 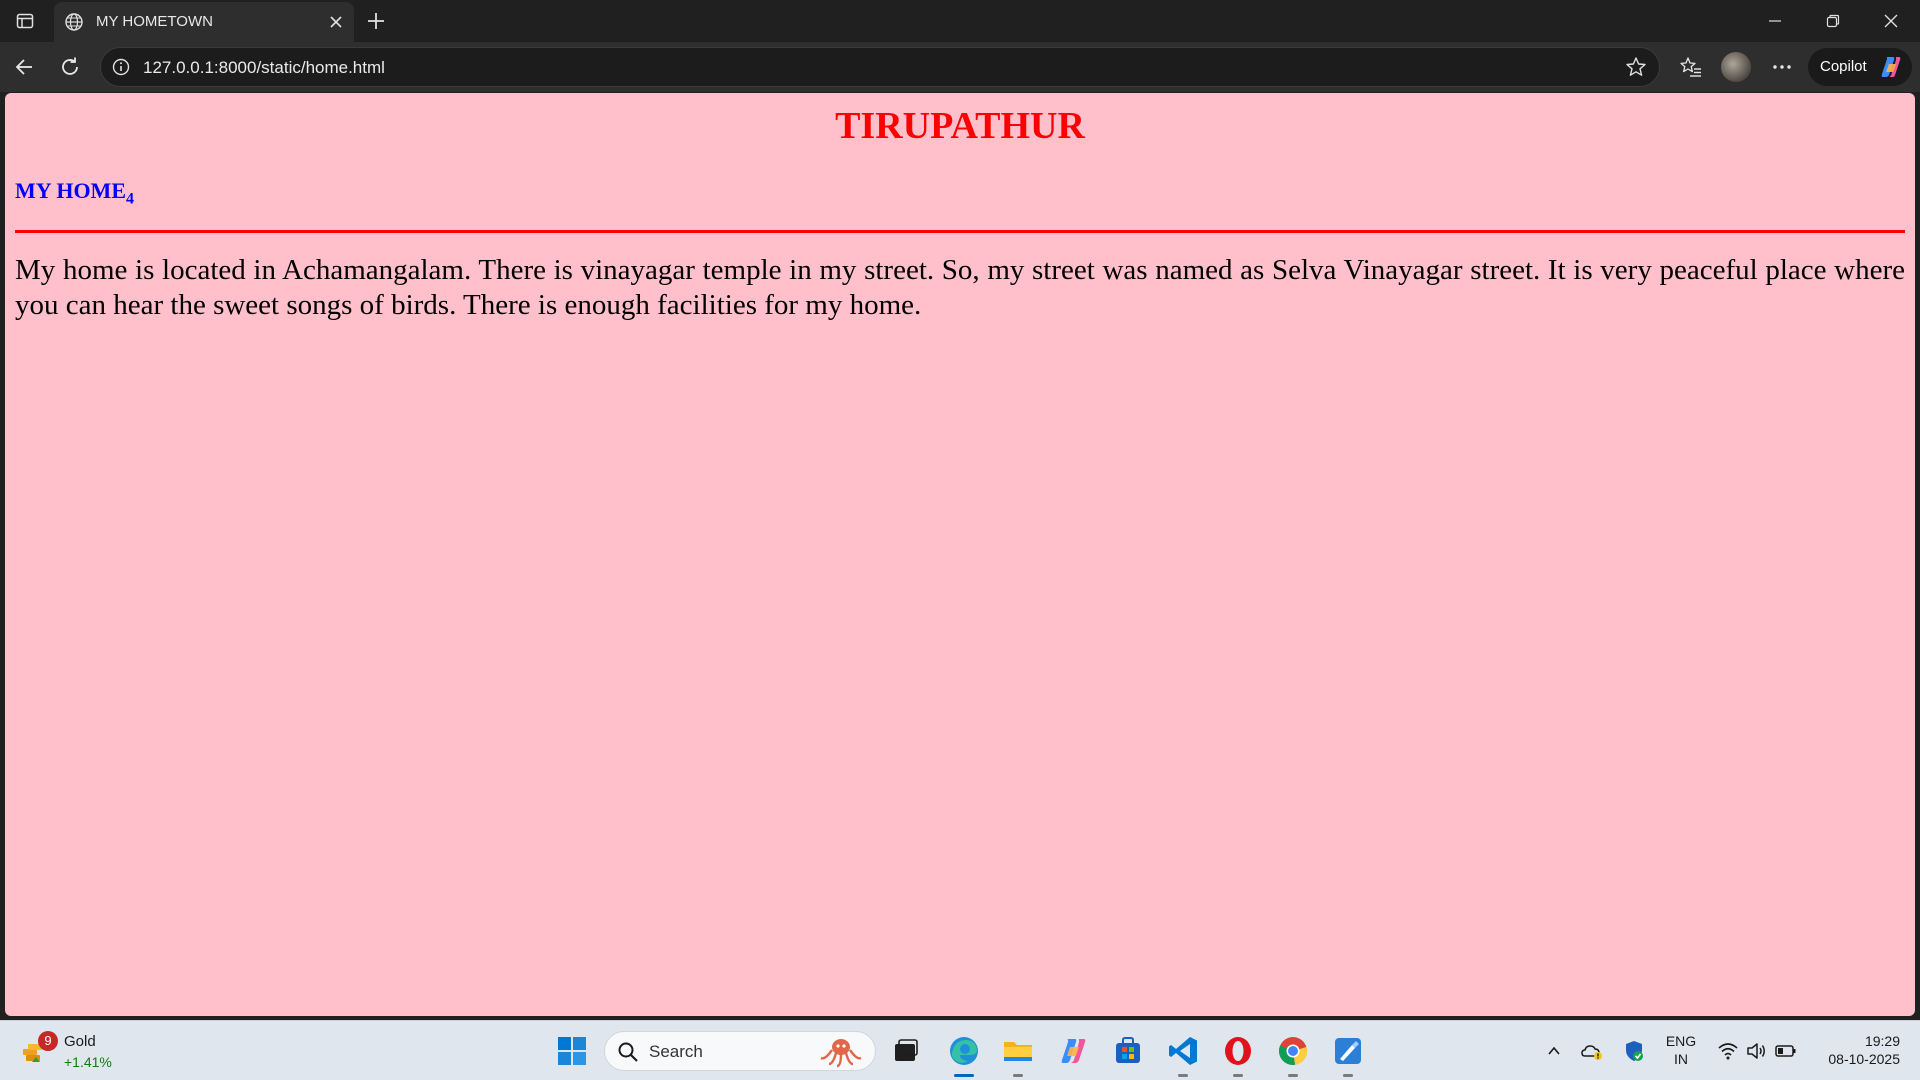 I want to click on url-text: 127.0.0.1:8000/static/home.html, so click(x=264, y=68).